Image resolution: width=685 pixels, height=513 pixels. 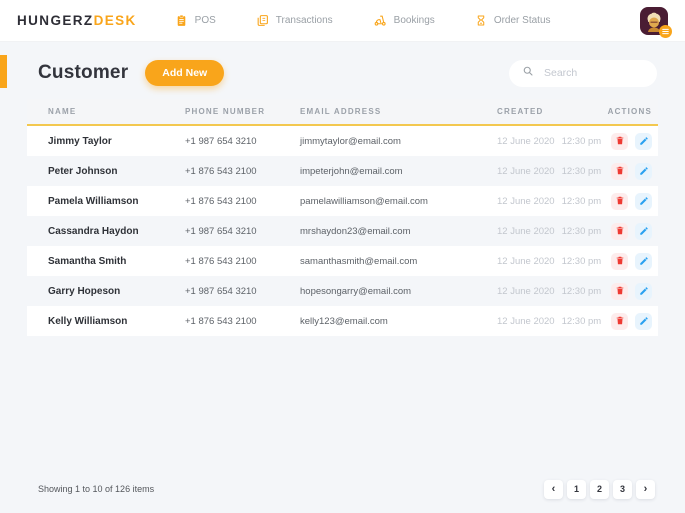 I want to click on customer-email: kelly123@email.com, so click(x=344, y=321).